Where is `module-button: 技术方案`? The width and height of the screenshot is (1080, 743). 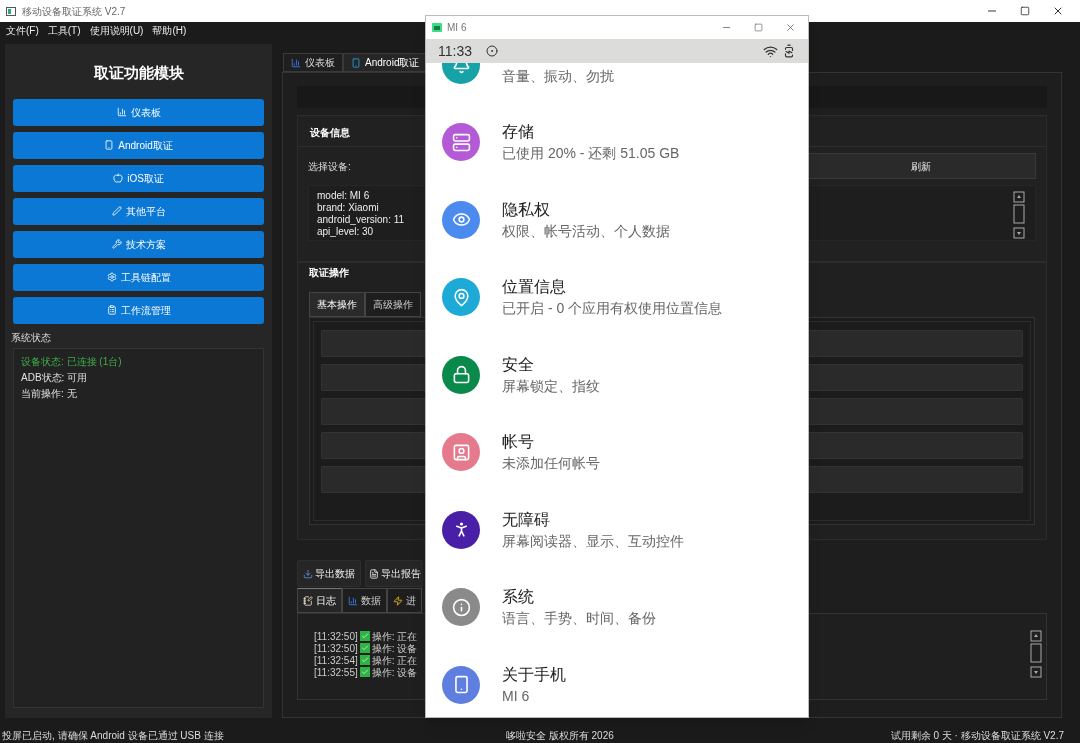
module-button: 技术方案 is located at coordinates (138, 244).